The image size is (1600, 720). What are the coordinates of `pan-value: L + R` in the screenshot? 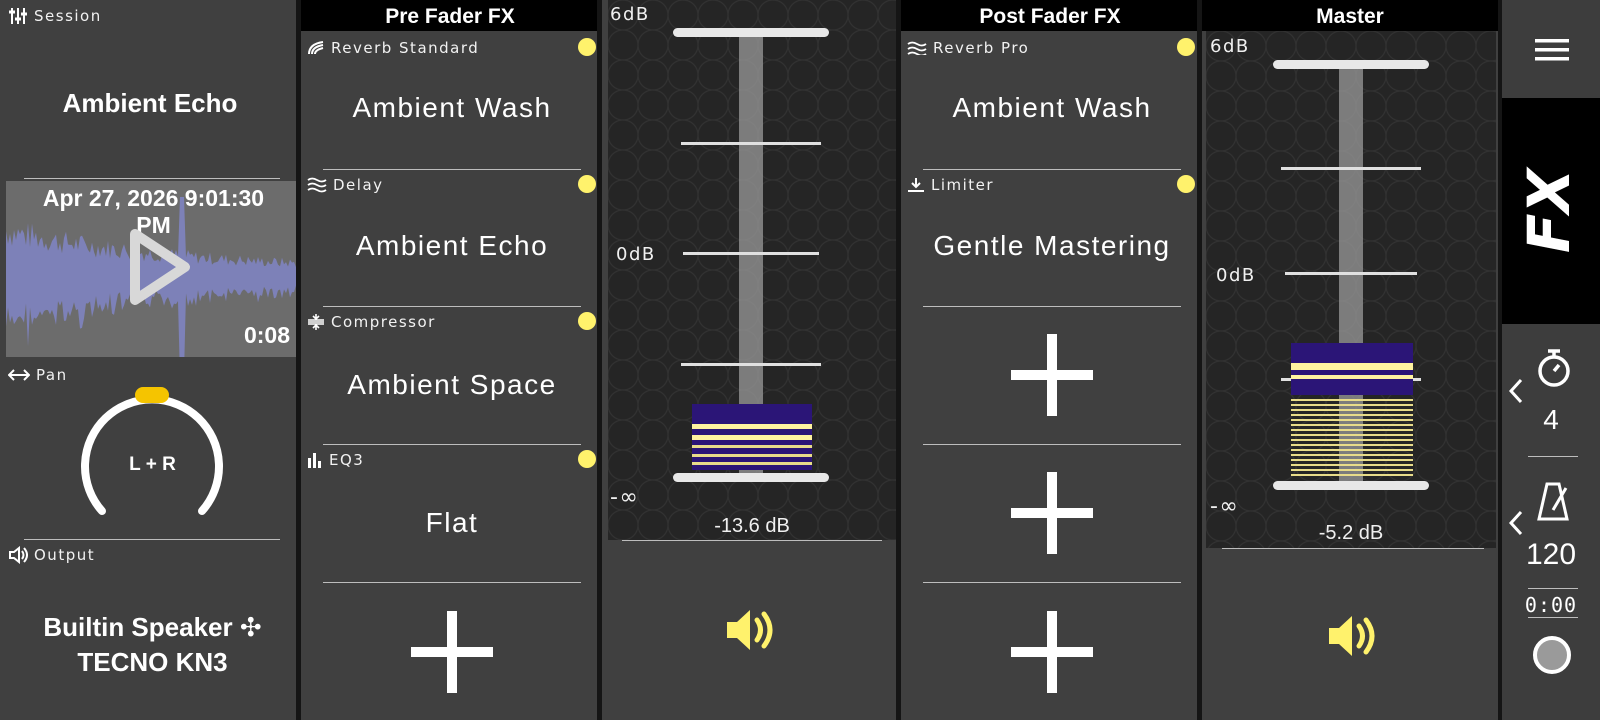 It's located at (152, 464).